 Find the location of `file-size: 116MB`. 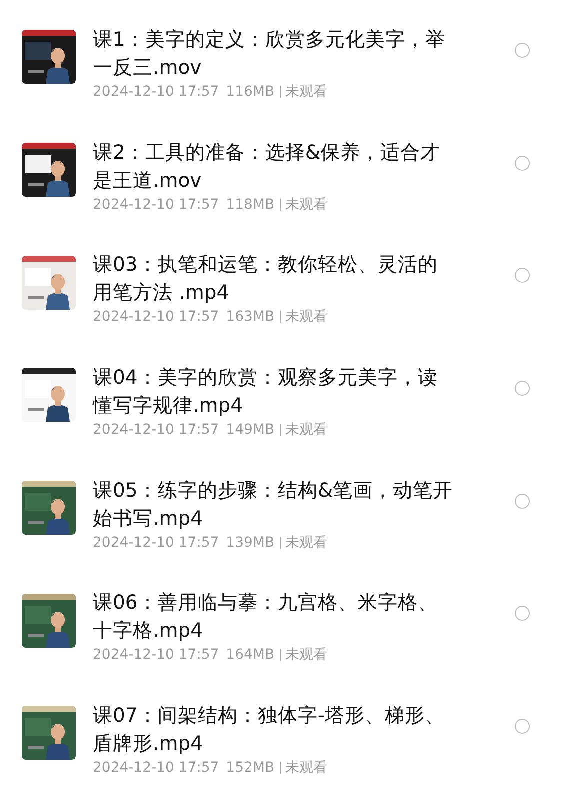

file-size: 116MB is located at coordinates (250, 92).